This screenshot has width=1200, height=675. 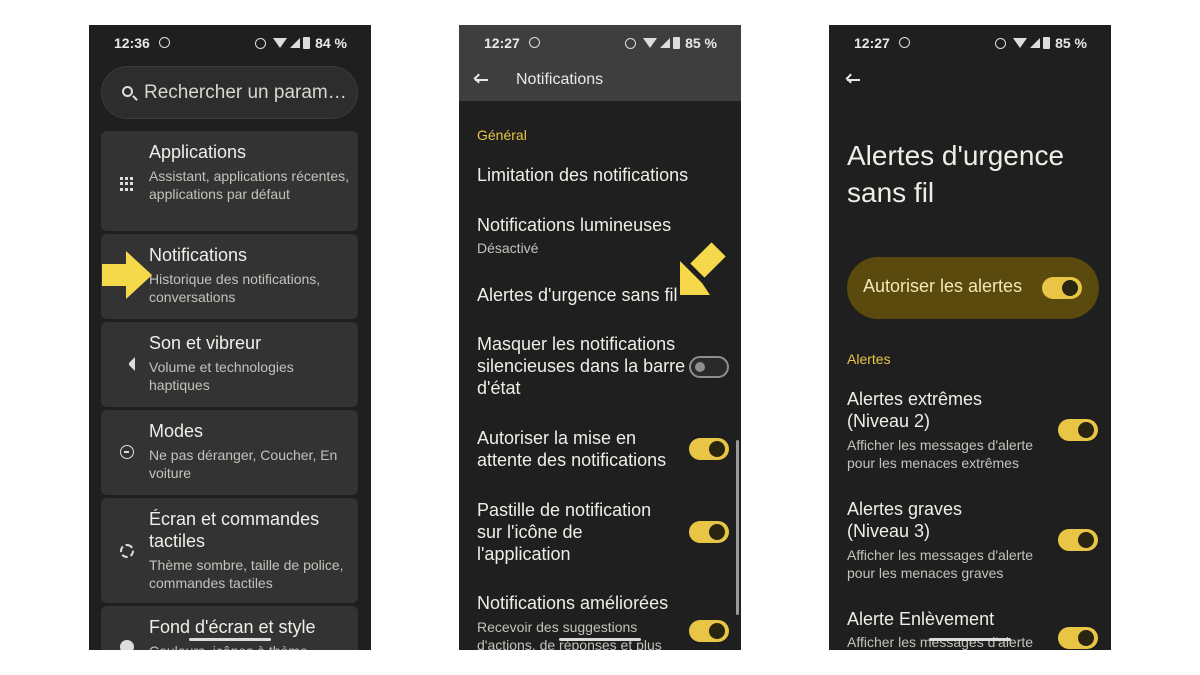 What do you see at coordinates (132, 43) in the screenshot?
I see `status-time: 12:36` at bounding box center [132, 43].